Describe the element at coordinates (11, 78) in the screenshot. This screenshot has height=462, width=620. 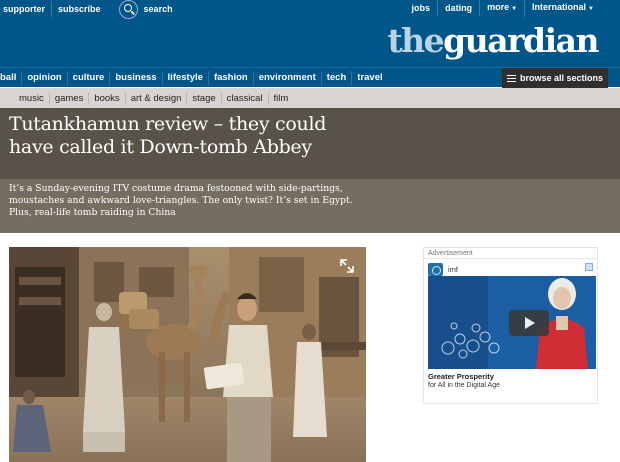
I see `nav-football: ball` at that location.